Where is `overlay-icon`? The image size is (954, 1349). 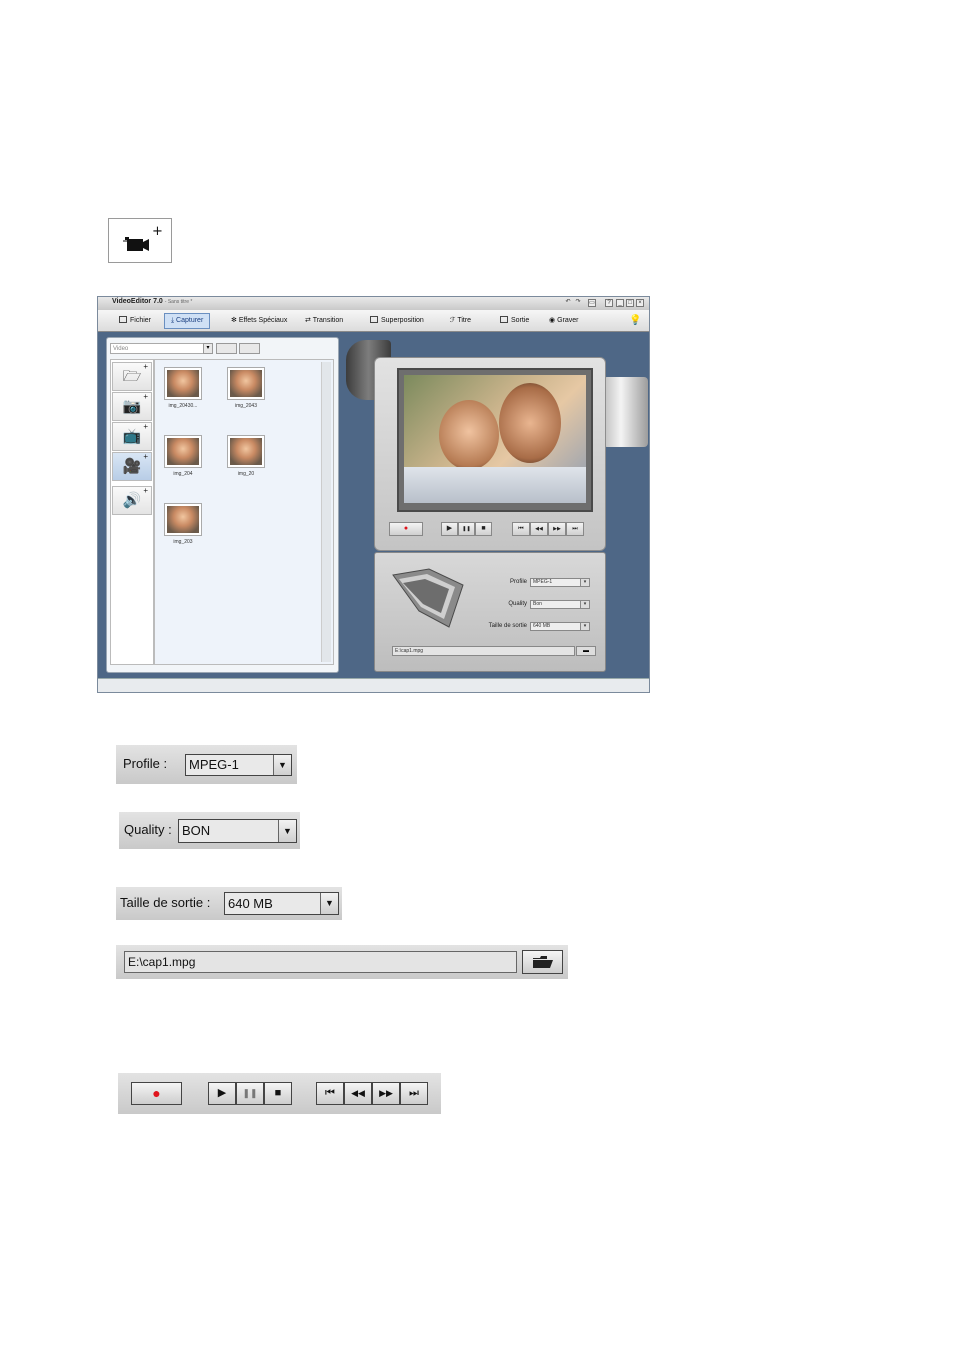
overlay-icon is located at coordinates (374, 319).